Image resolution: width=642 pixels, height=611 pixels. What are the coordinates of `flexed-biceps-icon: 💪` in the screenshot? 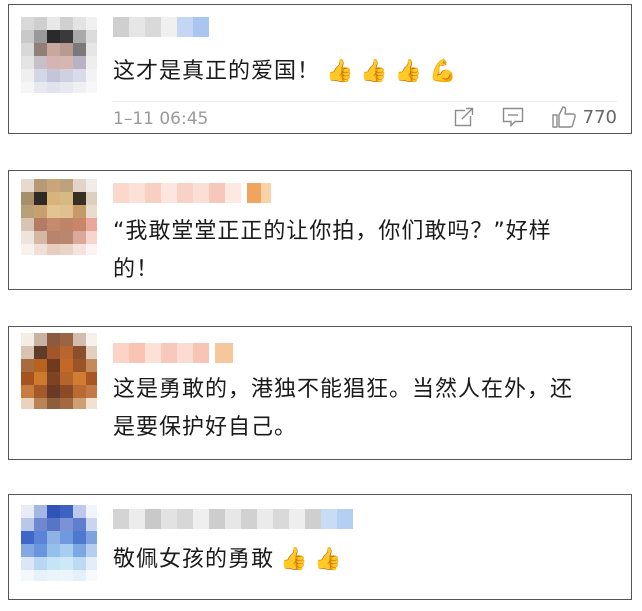 It's located at (443, 71).